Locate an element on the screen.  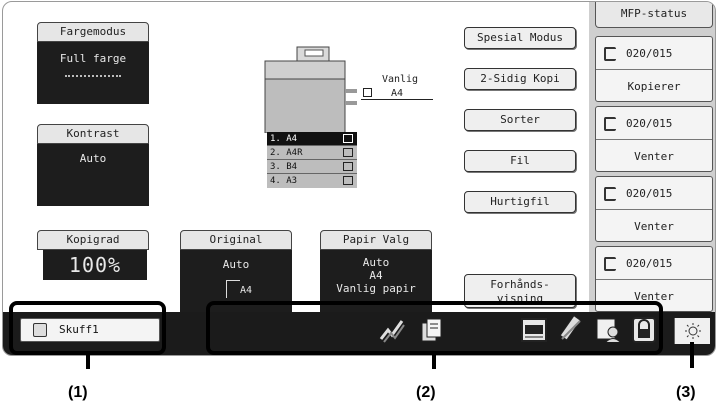
color-mode-panel: Full farge is located at coordinates (93, 73).